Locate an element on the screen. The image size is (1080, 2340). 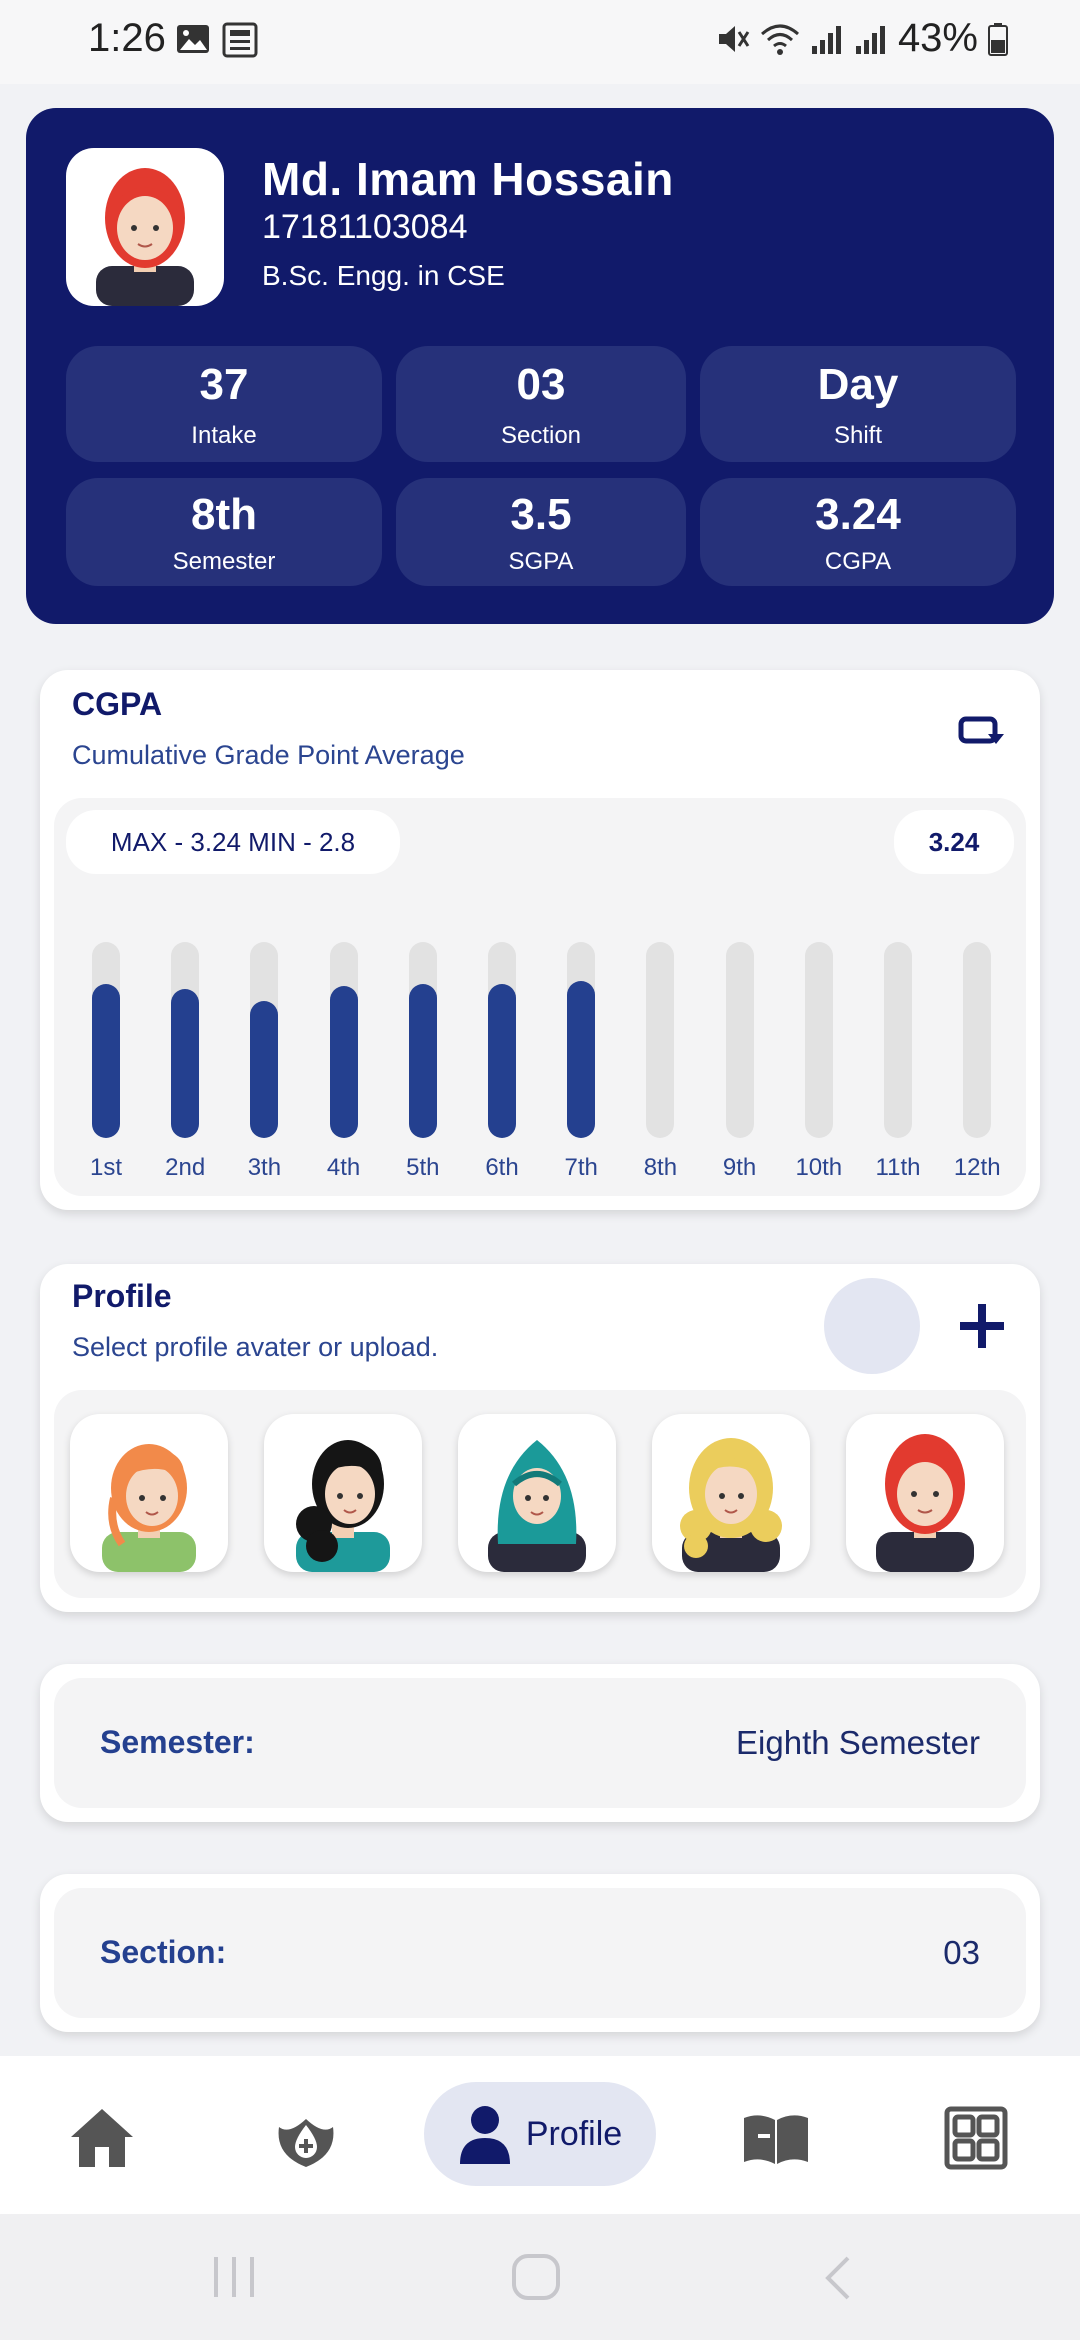
stat-value: 37 is located at coordinates (224, 384).